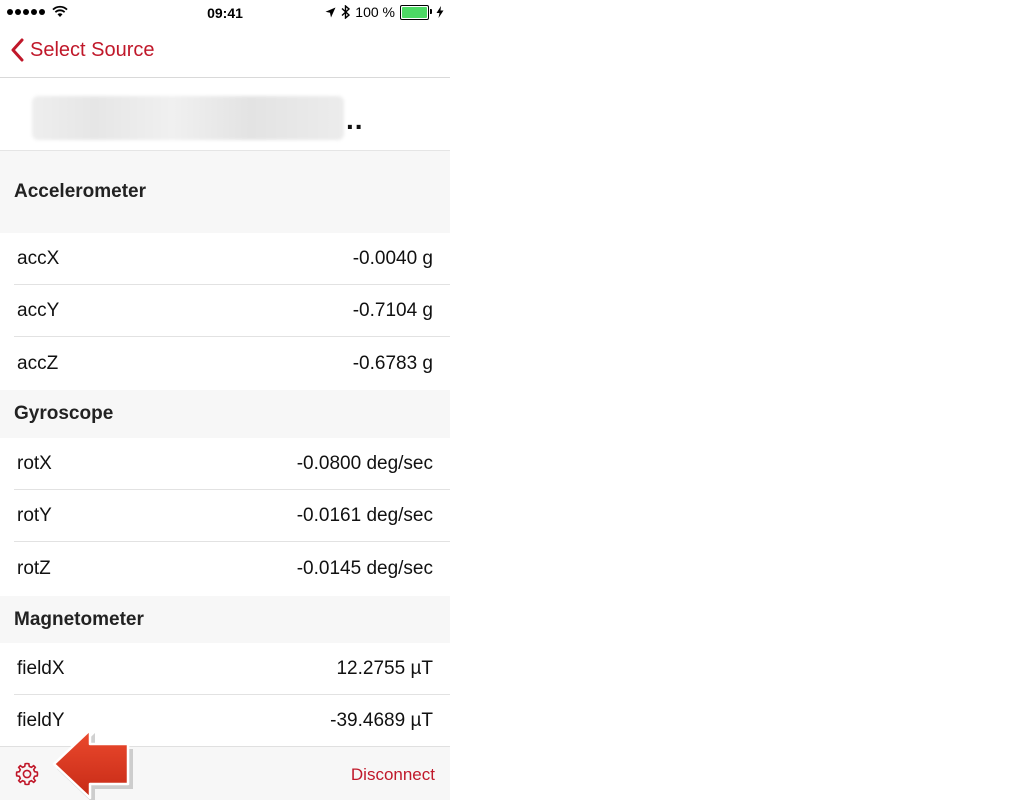  I want to click on row-label: fieldX, so click(41, 668).